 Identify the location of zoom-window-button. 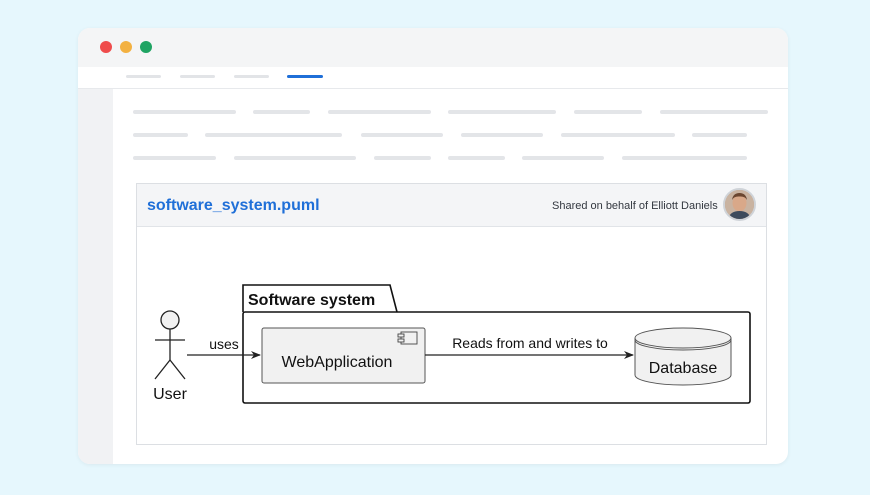
(146, 47).